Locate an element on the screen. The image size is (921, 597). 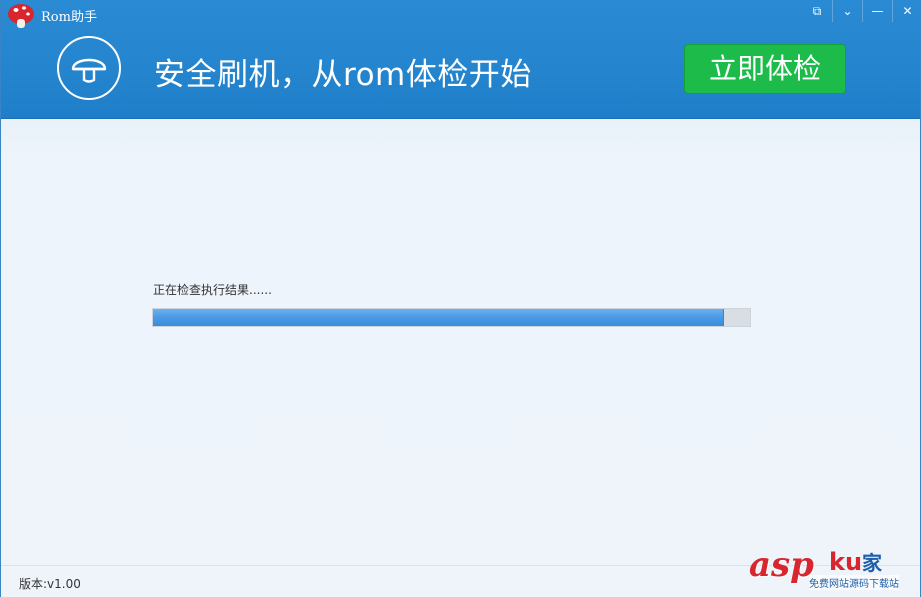
minimize-icon: — is located at coordinates (877, 11).